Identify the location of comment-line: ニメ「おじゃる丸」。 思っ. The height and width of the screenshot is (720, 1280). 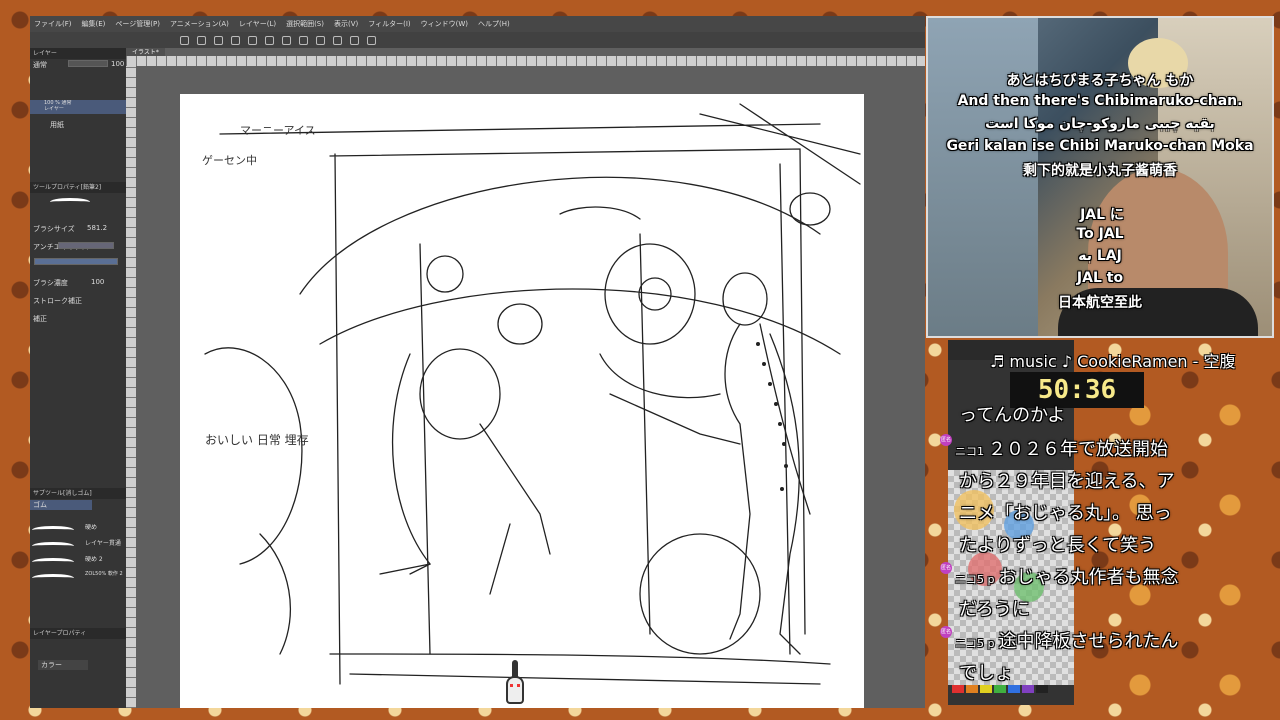
(1105, 515).